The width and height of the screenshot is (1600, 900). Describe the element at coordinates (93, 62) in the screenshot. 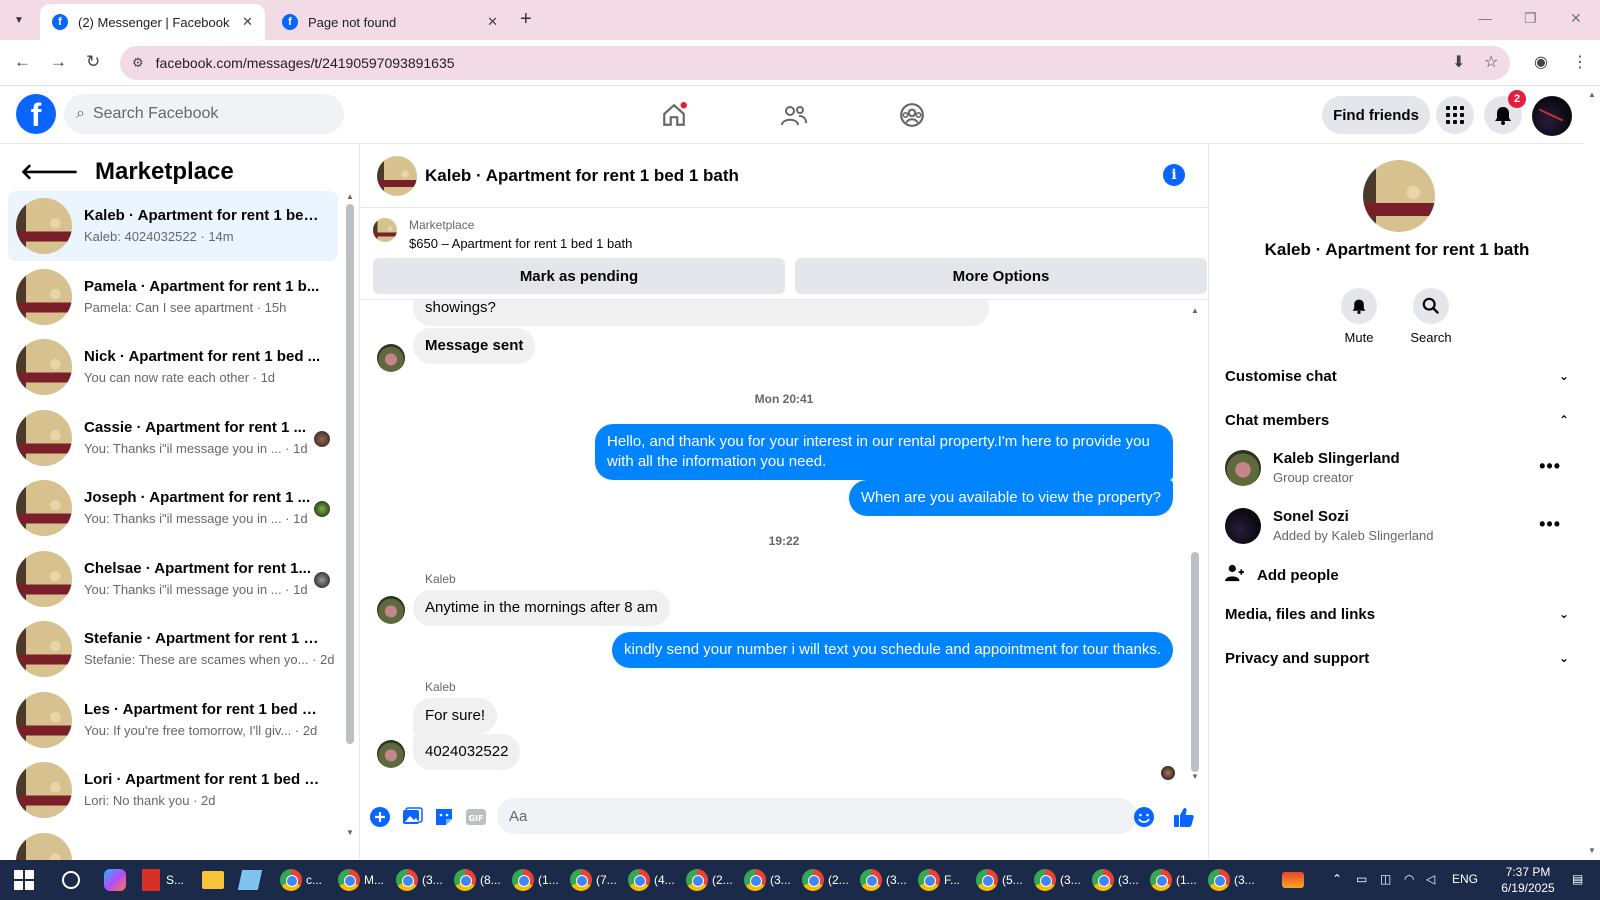

I see `reload-icon: ↻` at that location.